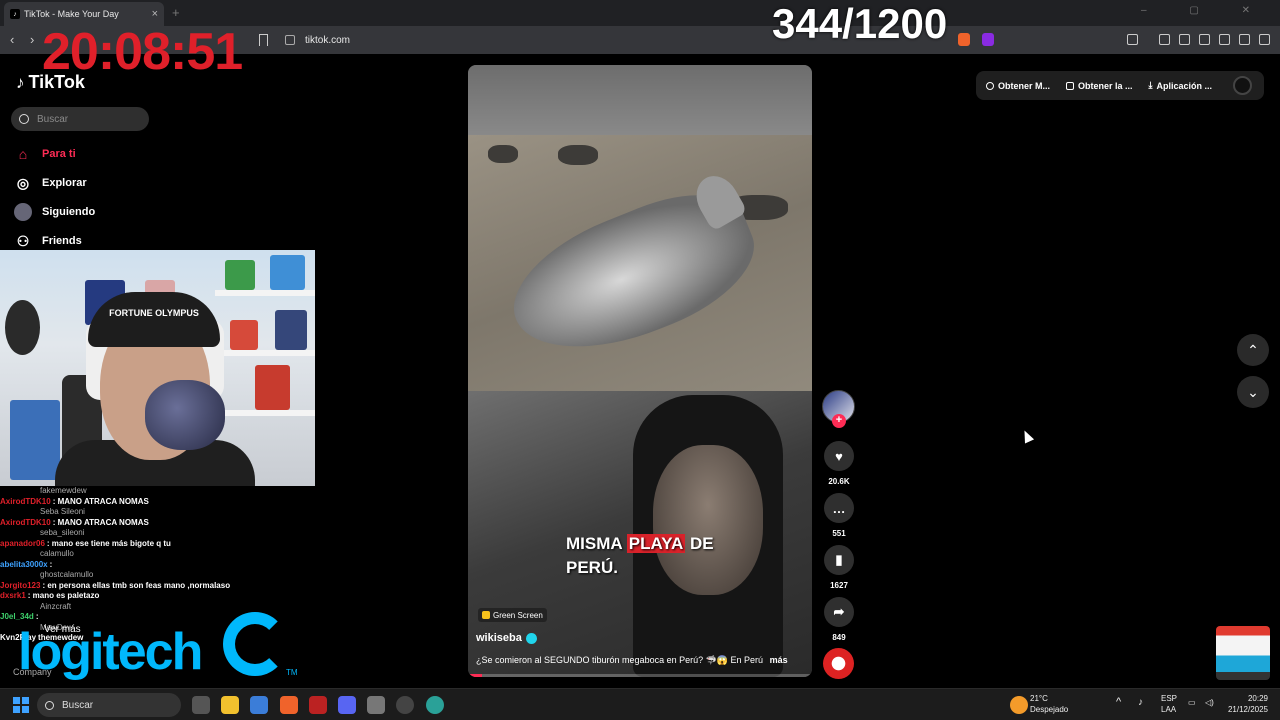 Image resolution: width=1280 pixels, height=720 pixels. Describe the element at coordinates (71, 14) in the screenshot. I see `tab-title: TikTok - Make Your Day` at that location.